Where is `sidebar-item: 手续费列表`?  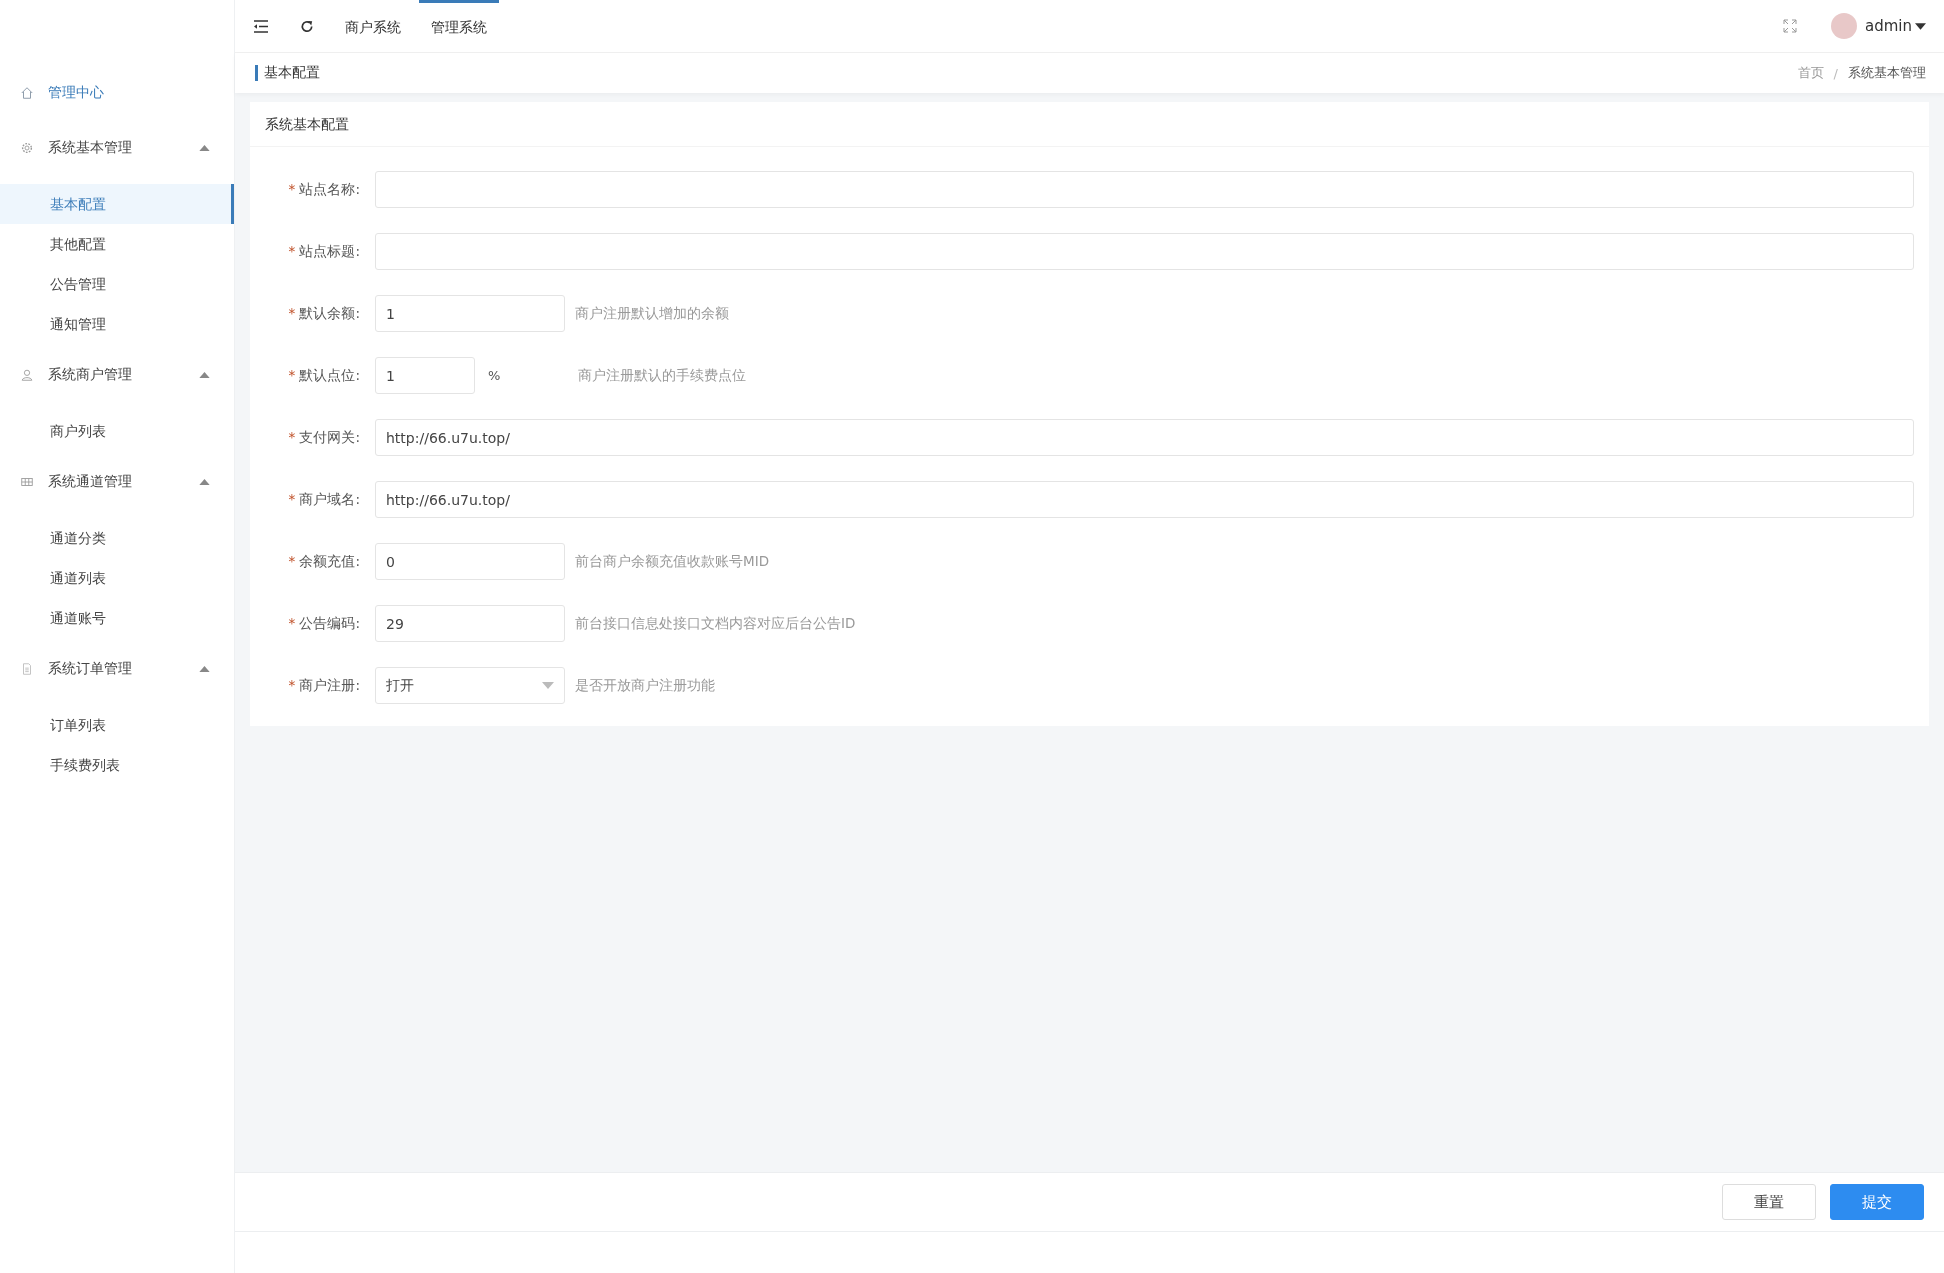
sidebar-item: 手续费列表 is located at coordinates (117, 765).